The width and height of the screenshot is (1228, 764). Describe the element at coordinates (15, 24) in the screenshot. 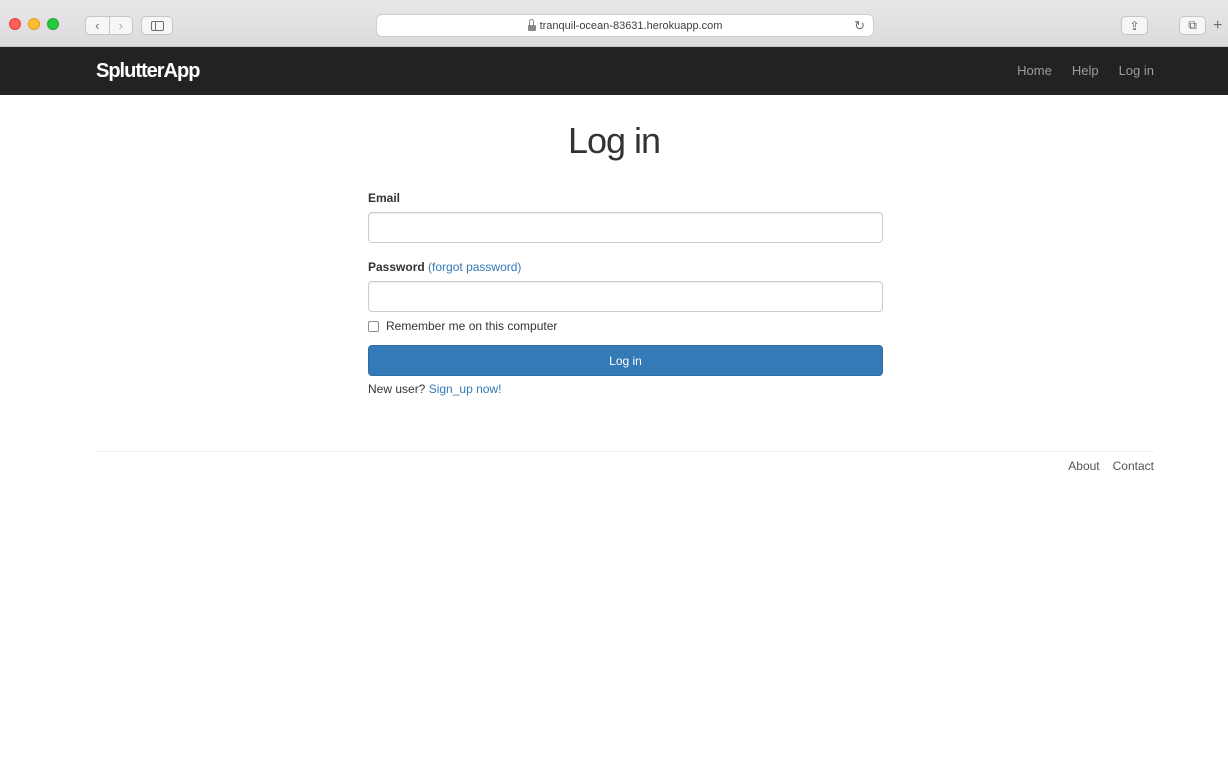

I see `close-window-icon` at that location.